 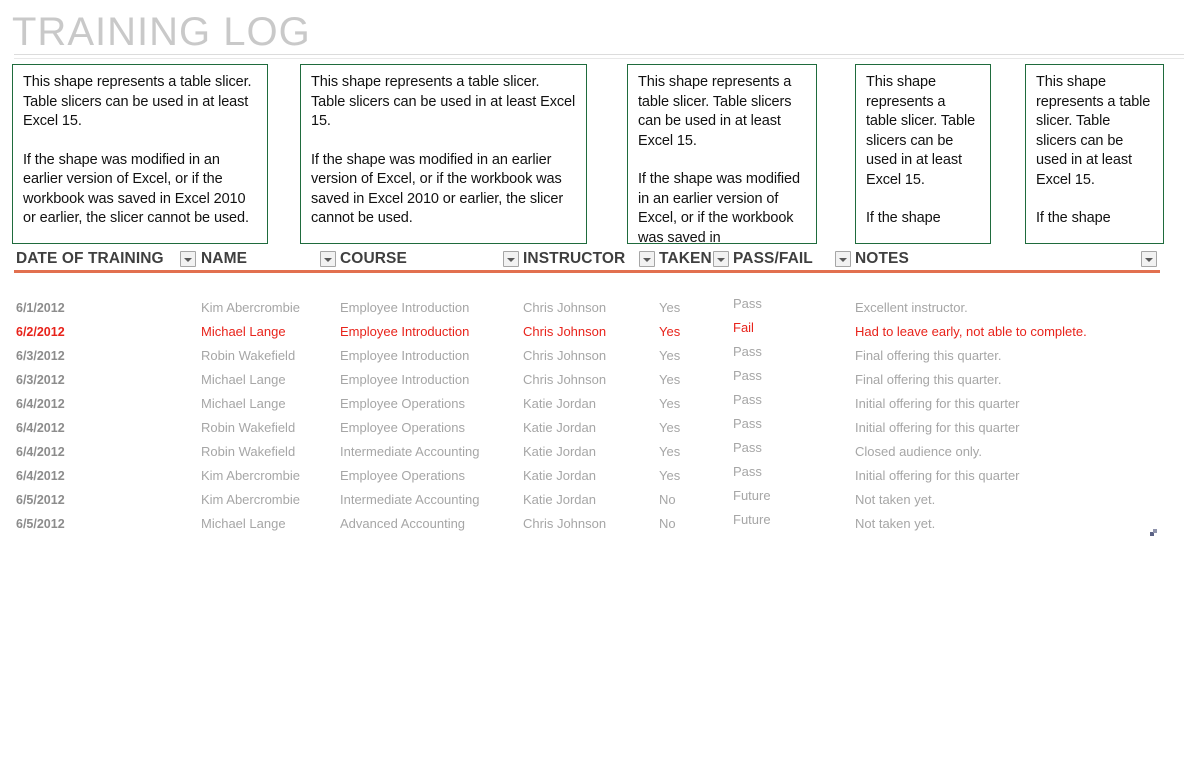 What do you see at coordinates (40, 308) in the screenshot?
I see `cell-date: 6/1/2012` at bounding box center [40, 308].